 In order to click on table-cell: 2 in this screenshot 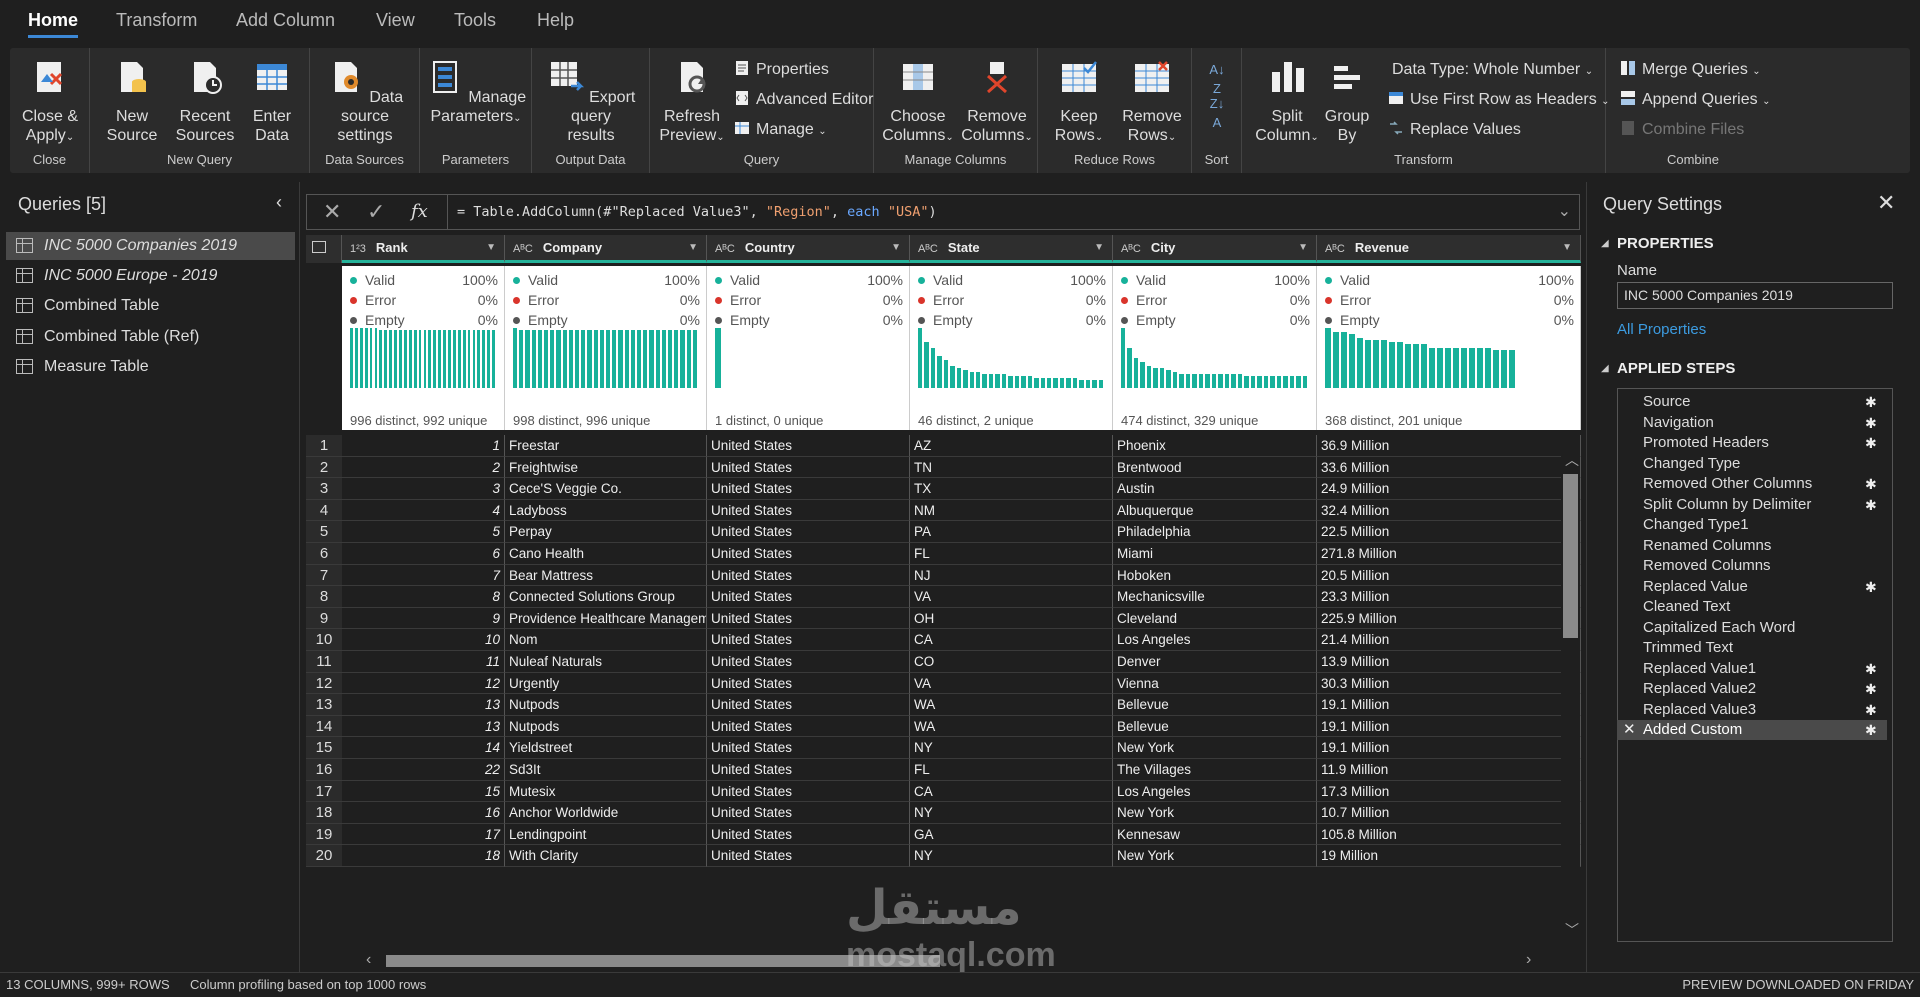, I will do `click(423, 467)`.